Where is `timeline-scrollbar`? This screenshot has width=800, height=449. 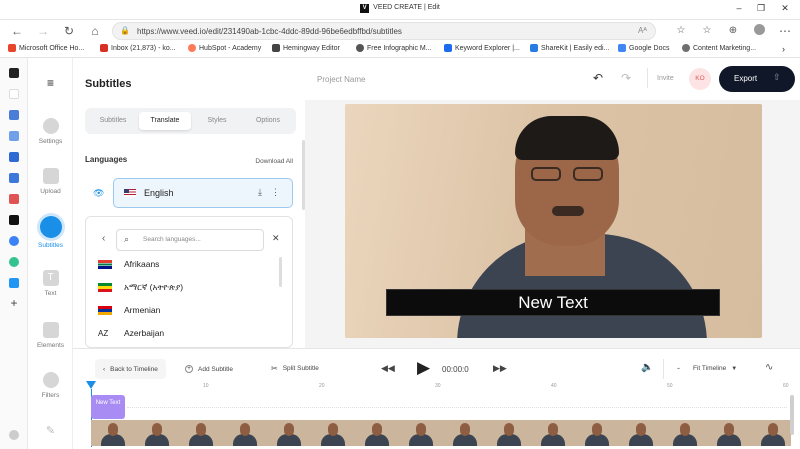 timeline-scrollbar is located at coordinates (792, 415).